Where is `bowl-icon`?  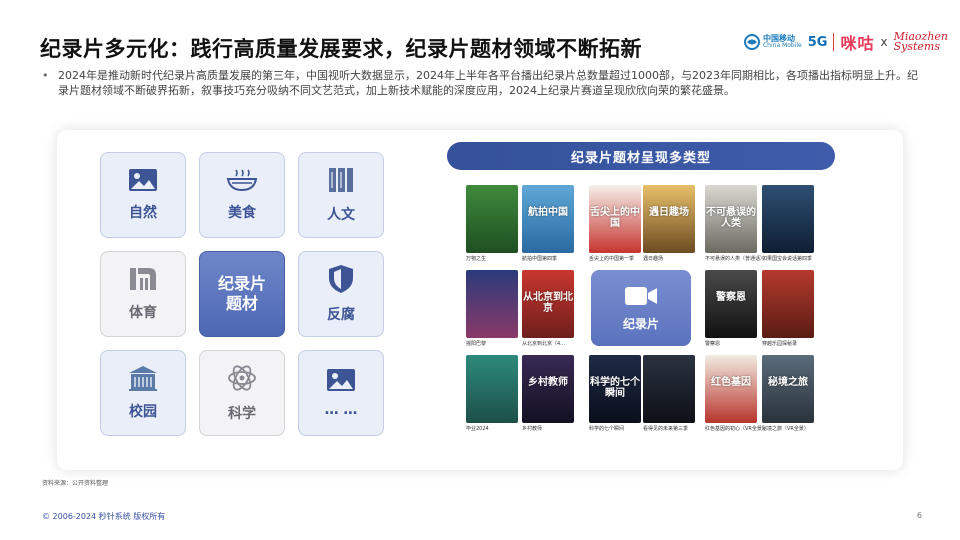
bowl-icon is located at coordinates (242, 180).